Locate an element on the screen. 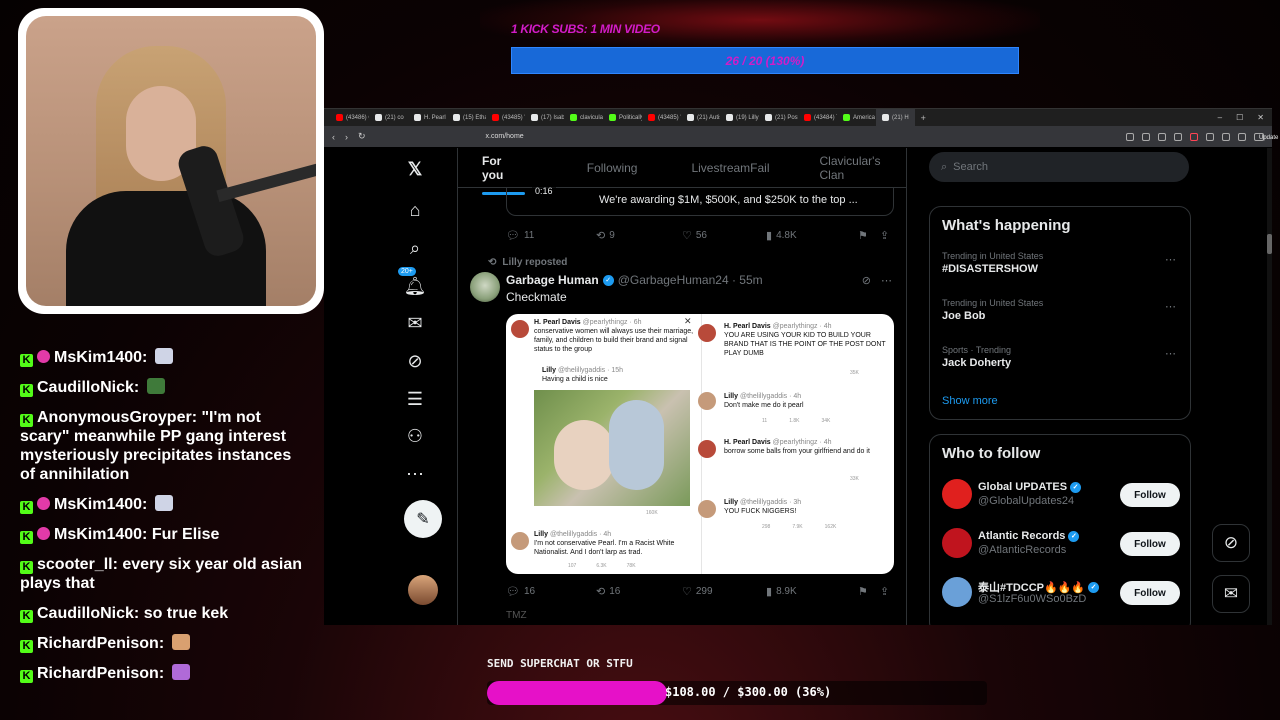 This screenshot has height=720, width=1280. repost-button: ⟲ 16 is located at coordinates (639, 591).